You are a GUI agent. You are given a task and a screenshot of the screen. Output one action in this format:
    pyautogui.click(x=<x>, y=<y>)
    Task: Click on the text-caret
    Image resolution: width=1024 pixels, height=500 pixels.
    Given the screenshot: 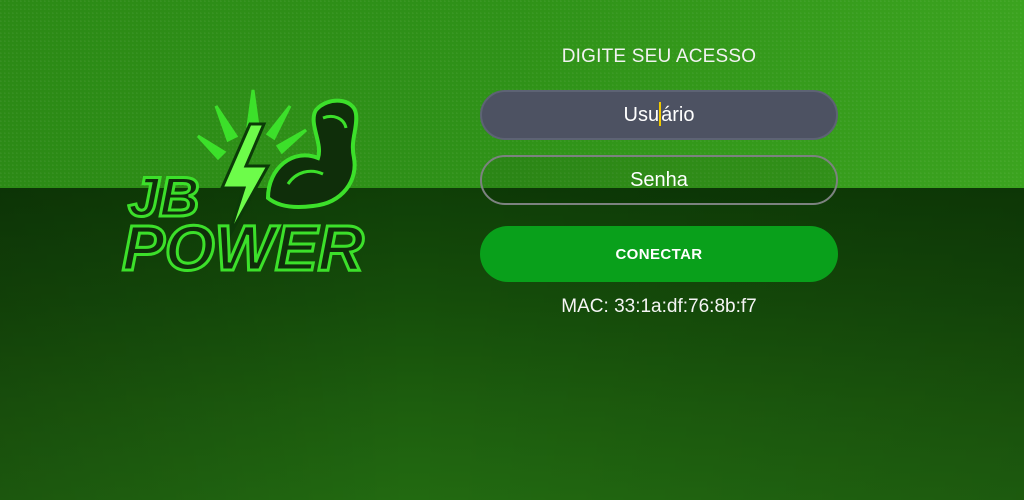 What is the action you would take?
    pyautogui.click(x=660, y=114)
    